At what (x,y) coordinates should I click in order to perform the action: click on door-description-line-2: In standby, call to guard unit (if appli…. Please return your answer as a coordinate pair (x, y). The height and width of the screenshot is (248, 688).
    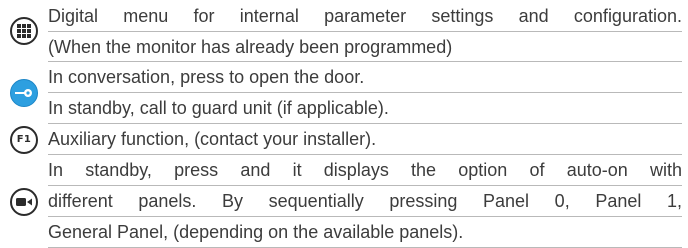
    Looking at the image, I should click on (365, 108).